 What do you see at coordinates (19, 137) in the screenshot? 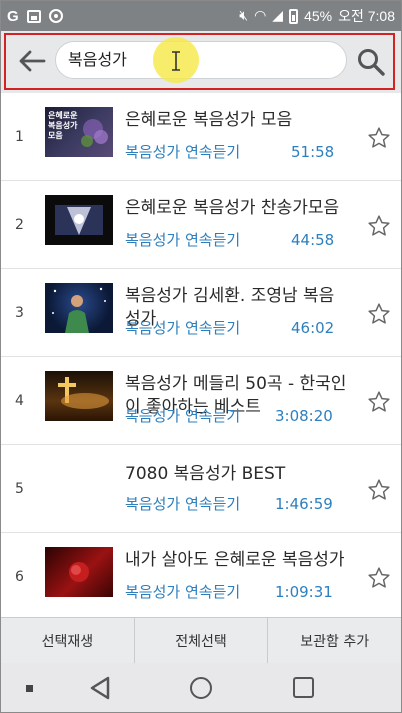
I see `row-number: 1` at bounding box center [19, 137].